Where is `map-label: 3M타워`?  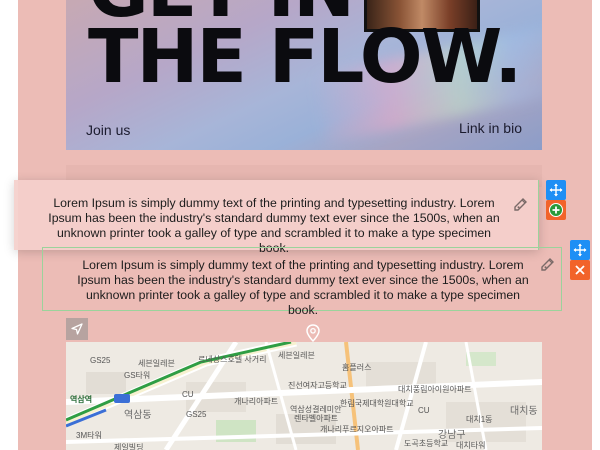
map-label: 3M타워 is located at coordinates (89, 435).